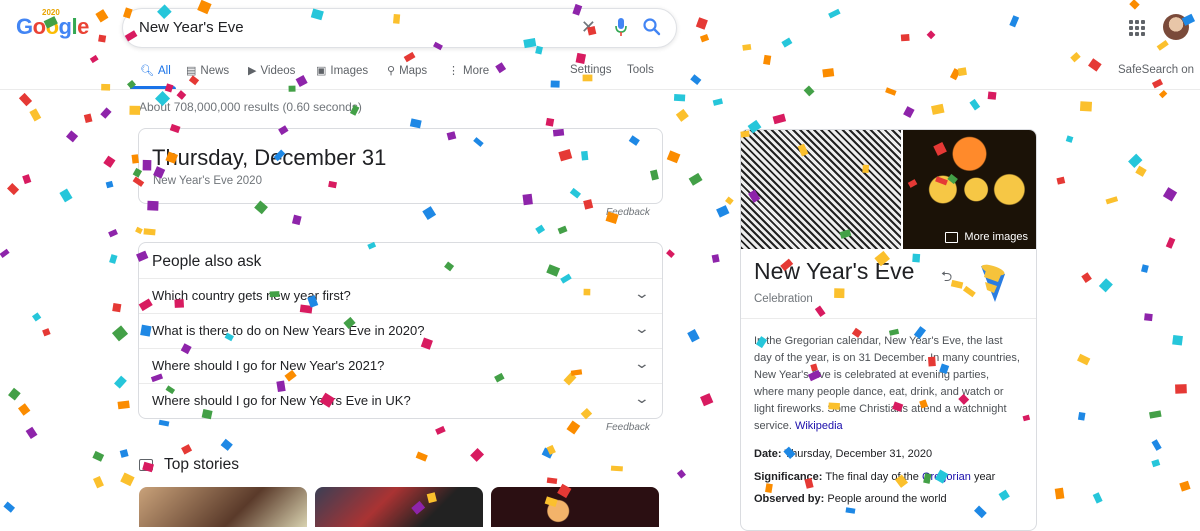 The image size is (1200, 531). Describe the element at coordinates (155, 71) in the screenshot. I see `tab-all: 🔍︎ All` at that location.